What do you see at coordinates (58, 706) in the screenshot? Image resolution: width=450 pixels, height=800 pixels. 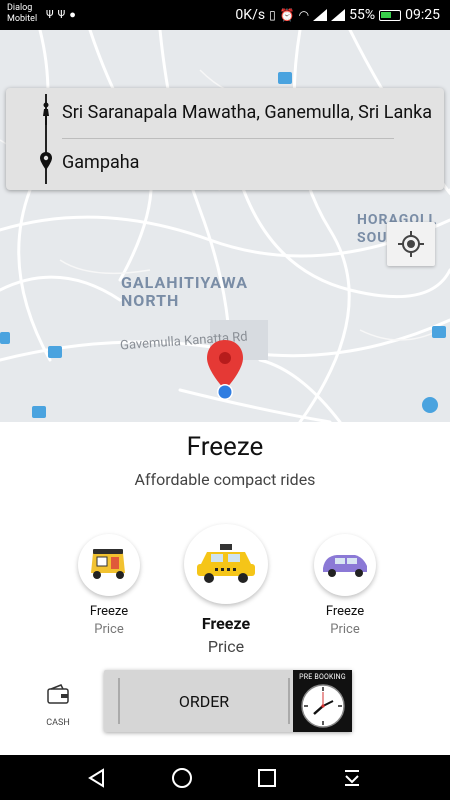 I see `payment-method-button: CASH` at bounding box center [58, 706].